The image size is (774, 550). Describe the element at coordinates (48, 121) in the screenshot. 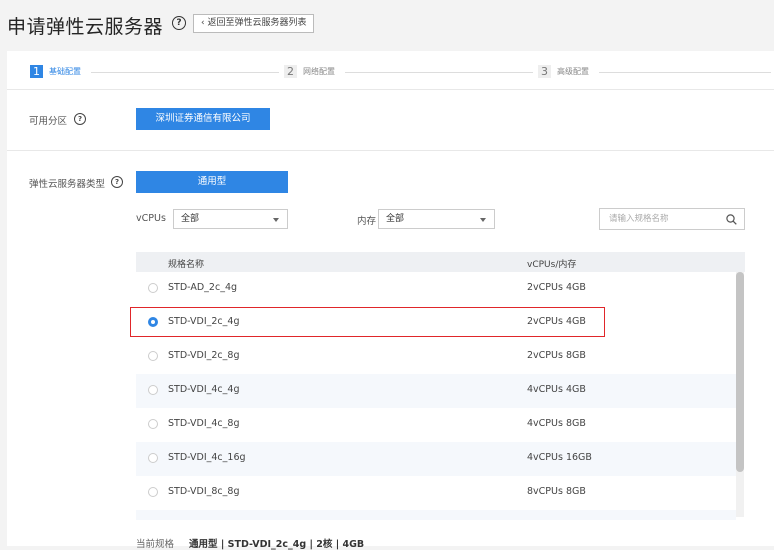

I see `zone-label: 可用分区` at that location.